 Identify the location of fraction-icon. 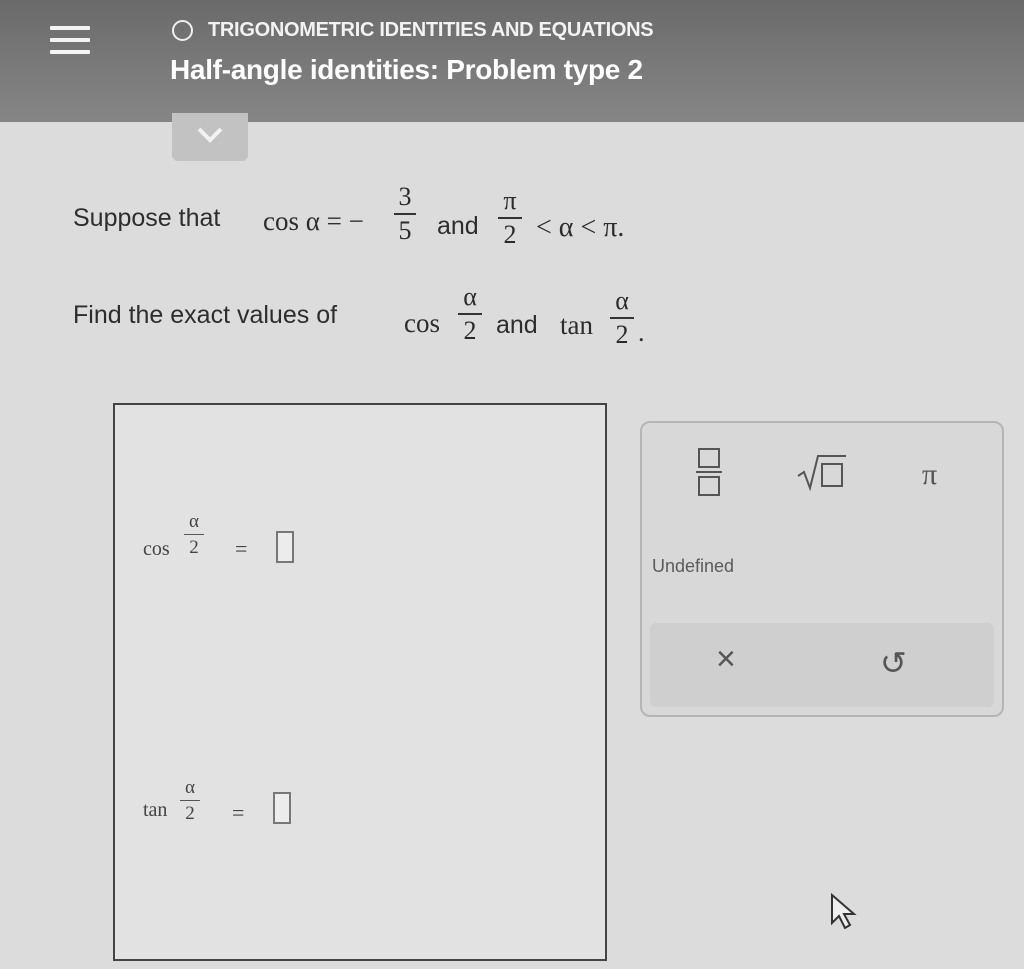
(709, 472).